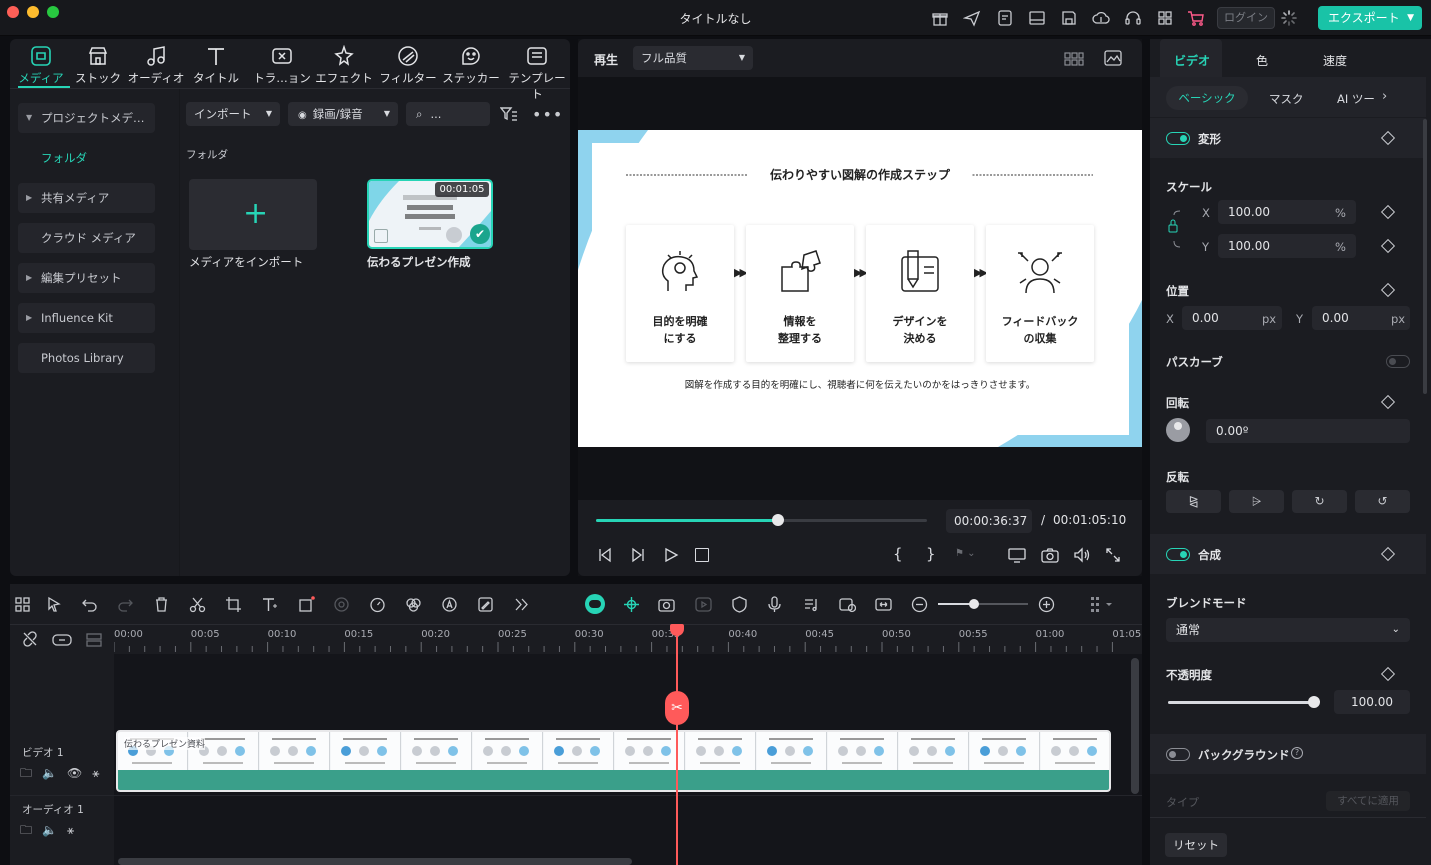 This screenshot has width=1431, height=865. I want to click on split-scissors-icon: ✂, so click(677, 708).